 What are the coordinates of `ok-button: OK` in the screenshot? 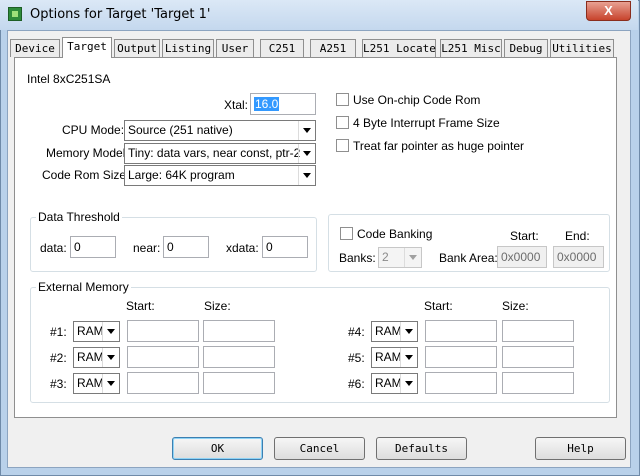 It's located at (217, 448).